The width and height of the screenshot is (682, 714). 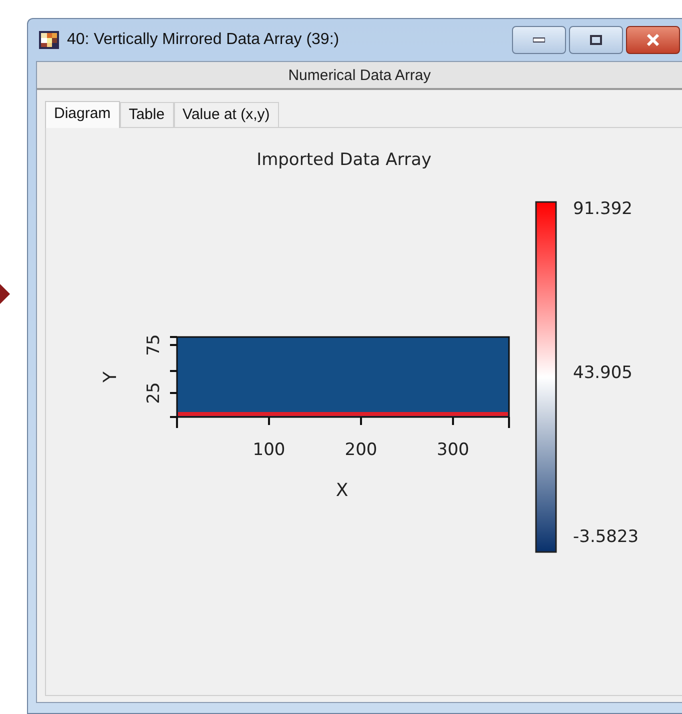 I want to click on colorbar-label: 91.392, so click(x=602, y=209).